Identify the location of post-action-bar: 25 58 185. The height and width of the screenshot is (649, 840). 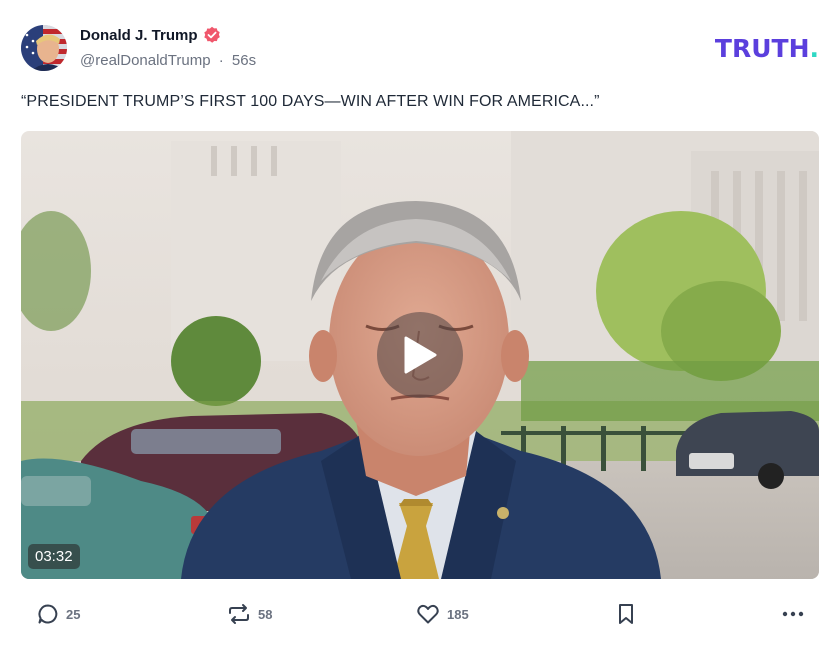
(421, 614).